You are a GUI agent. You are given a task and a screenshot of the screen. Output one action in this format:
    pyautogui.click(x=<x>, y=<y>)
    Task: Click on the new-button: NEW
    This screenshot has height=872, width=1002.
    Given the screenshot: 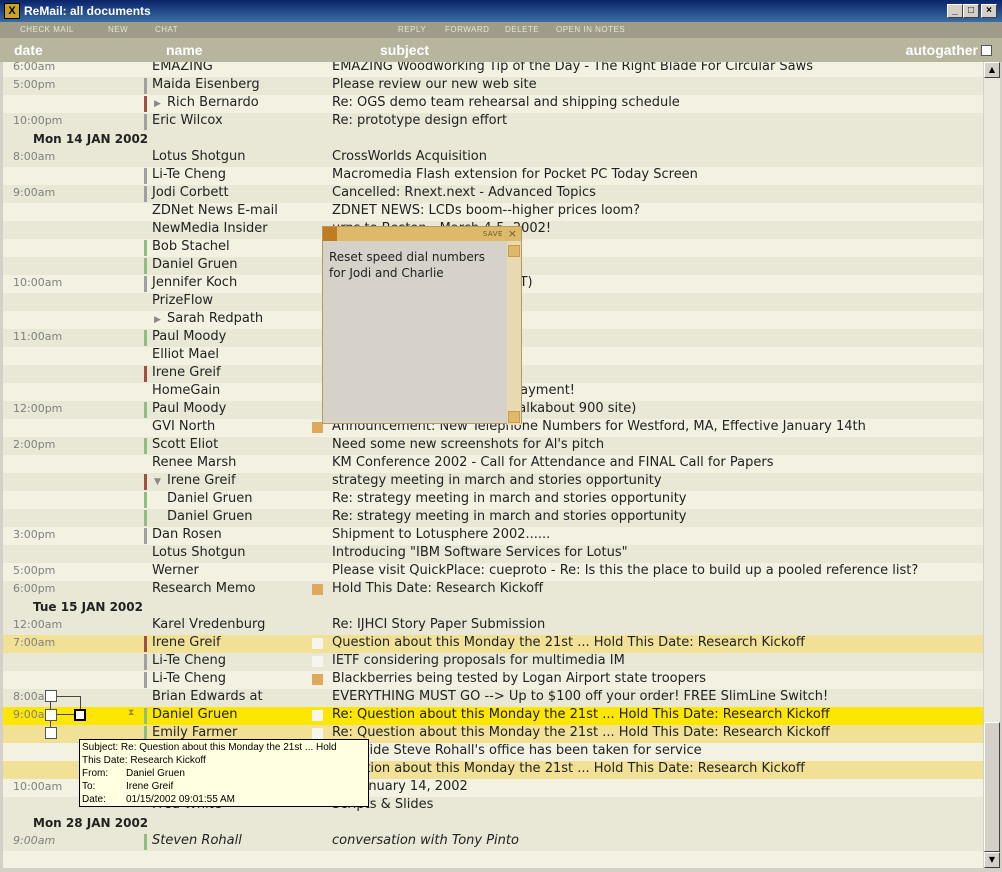 What is the action you would take?
    pyautogui.click(x=118, y=29)
    